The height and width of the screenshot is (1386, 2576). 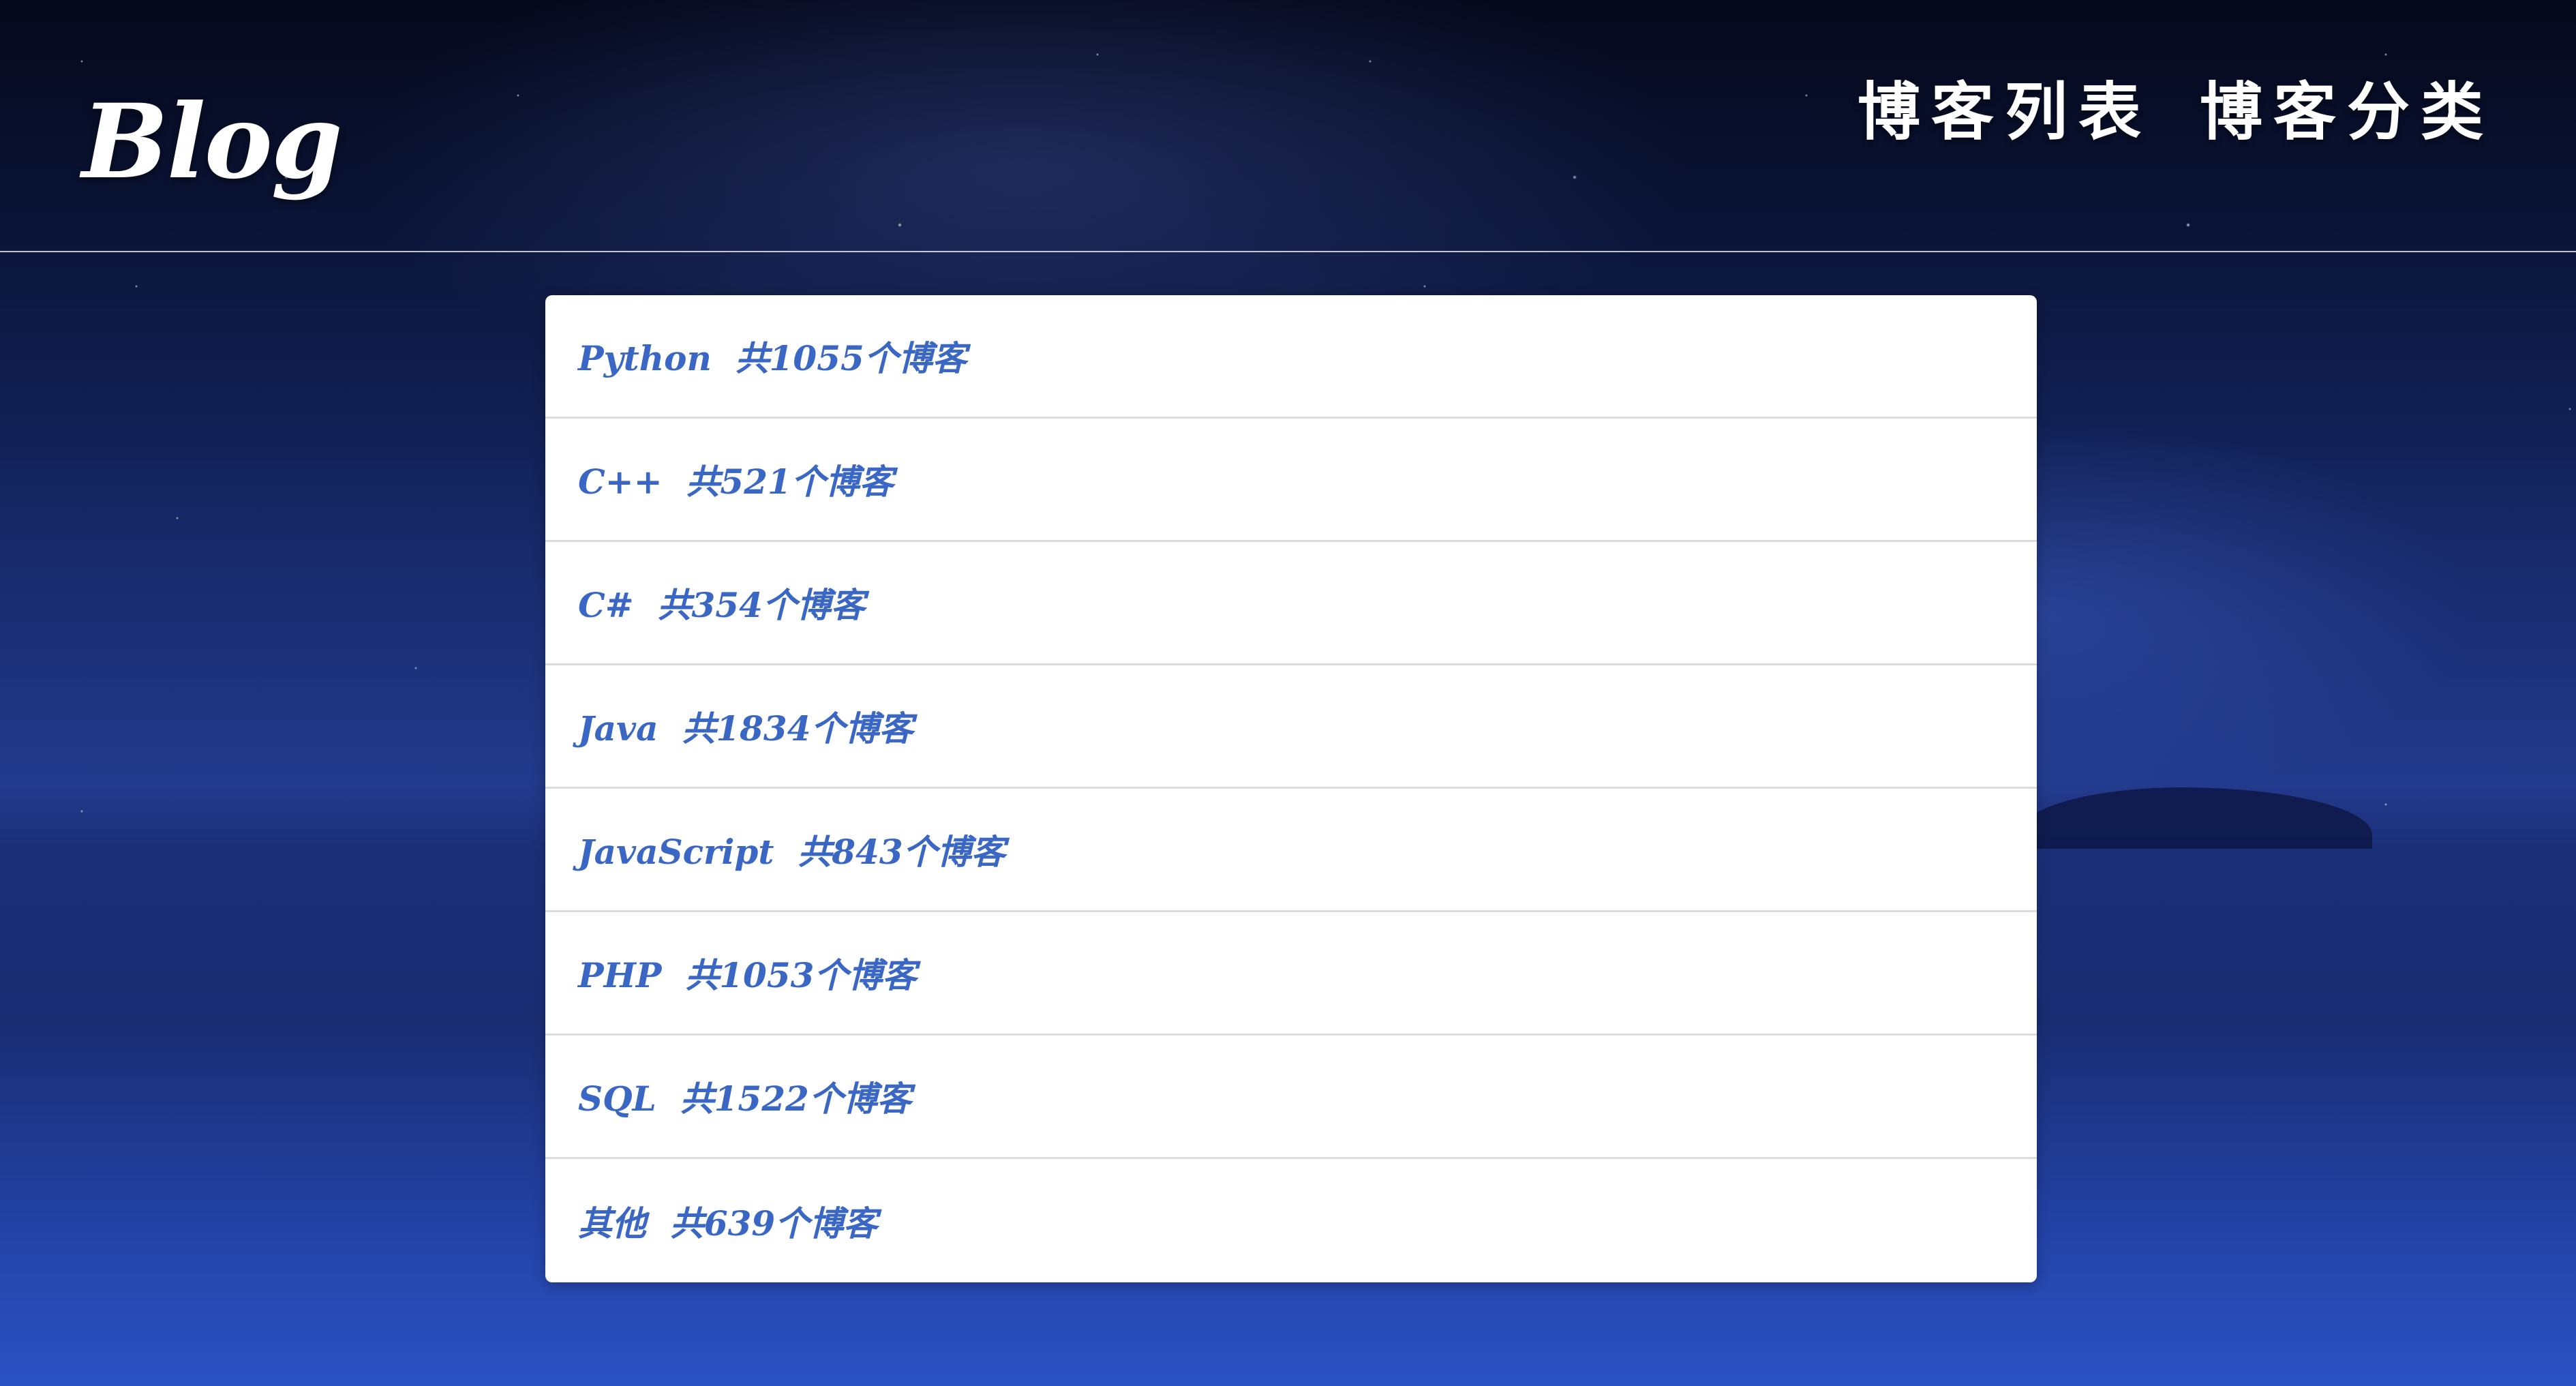 I want to click on category-label: Python 共1055个博客, so click(x=772, y=358).